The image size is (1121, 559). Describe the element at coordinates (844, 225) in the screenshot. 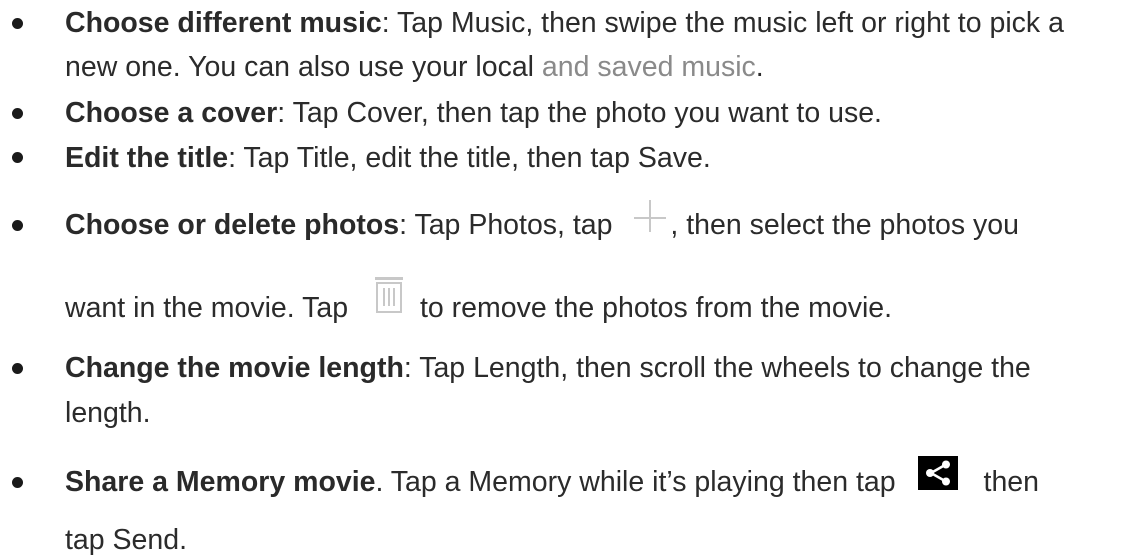

I see `list-item-description-end: , then select the photos you` at that location.